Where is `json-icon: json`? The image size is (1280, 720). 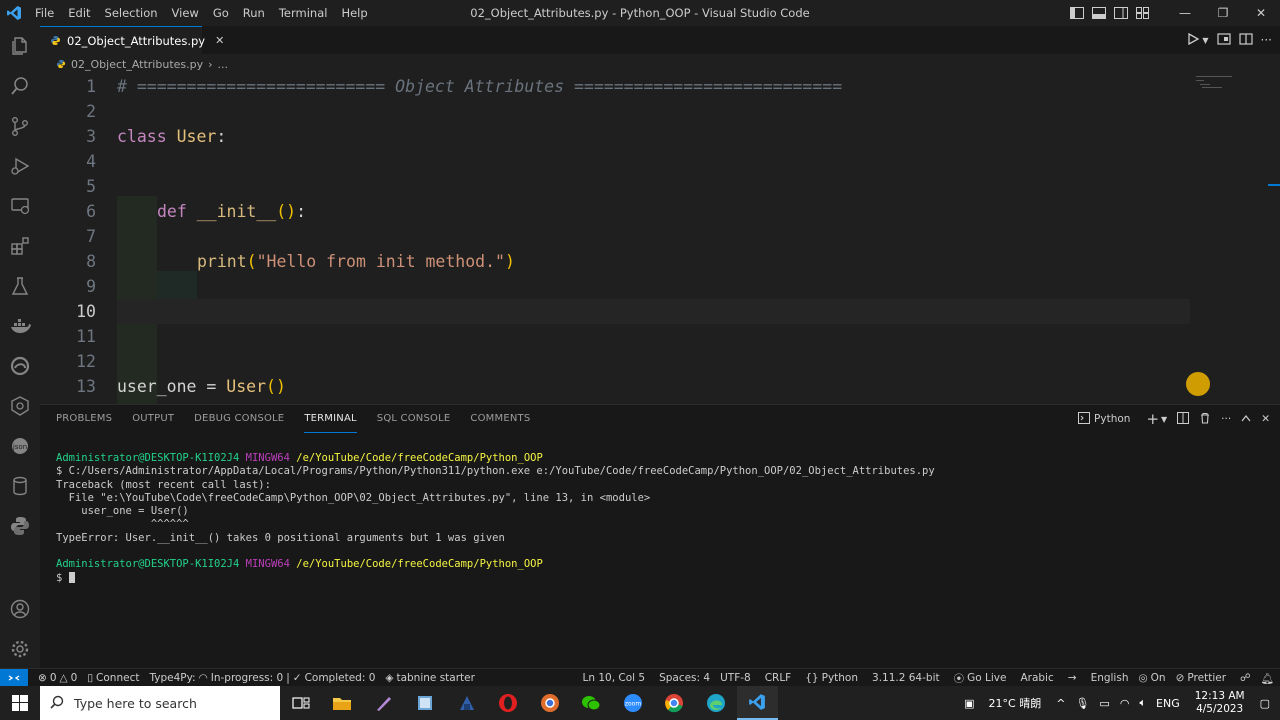
json-icon: json is located at coordinates (20, 446).